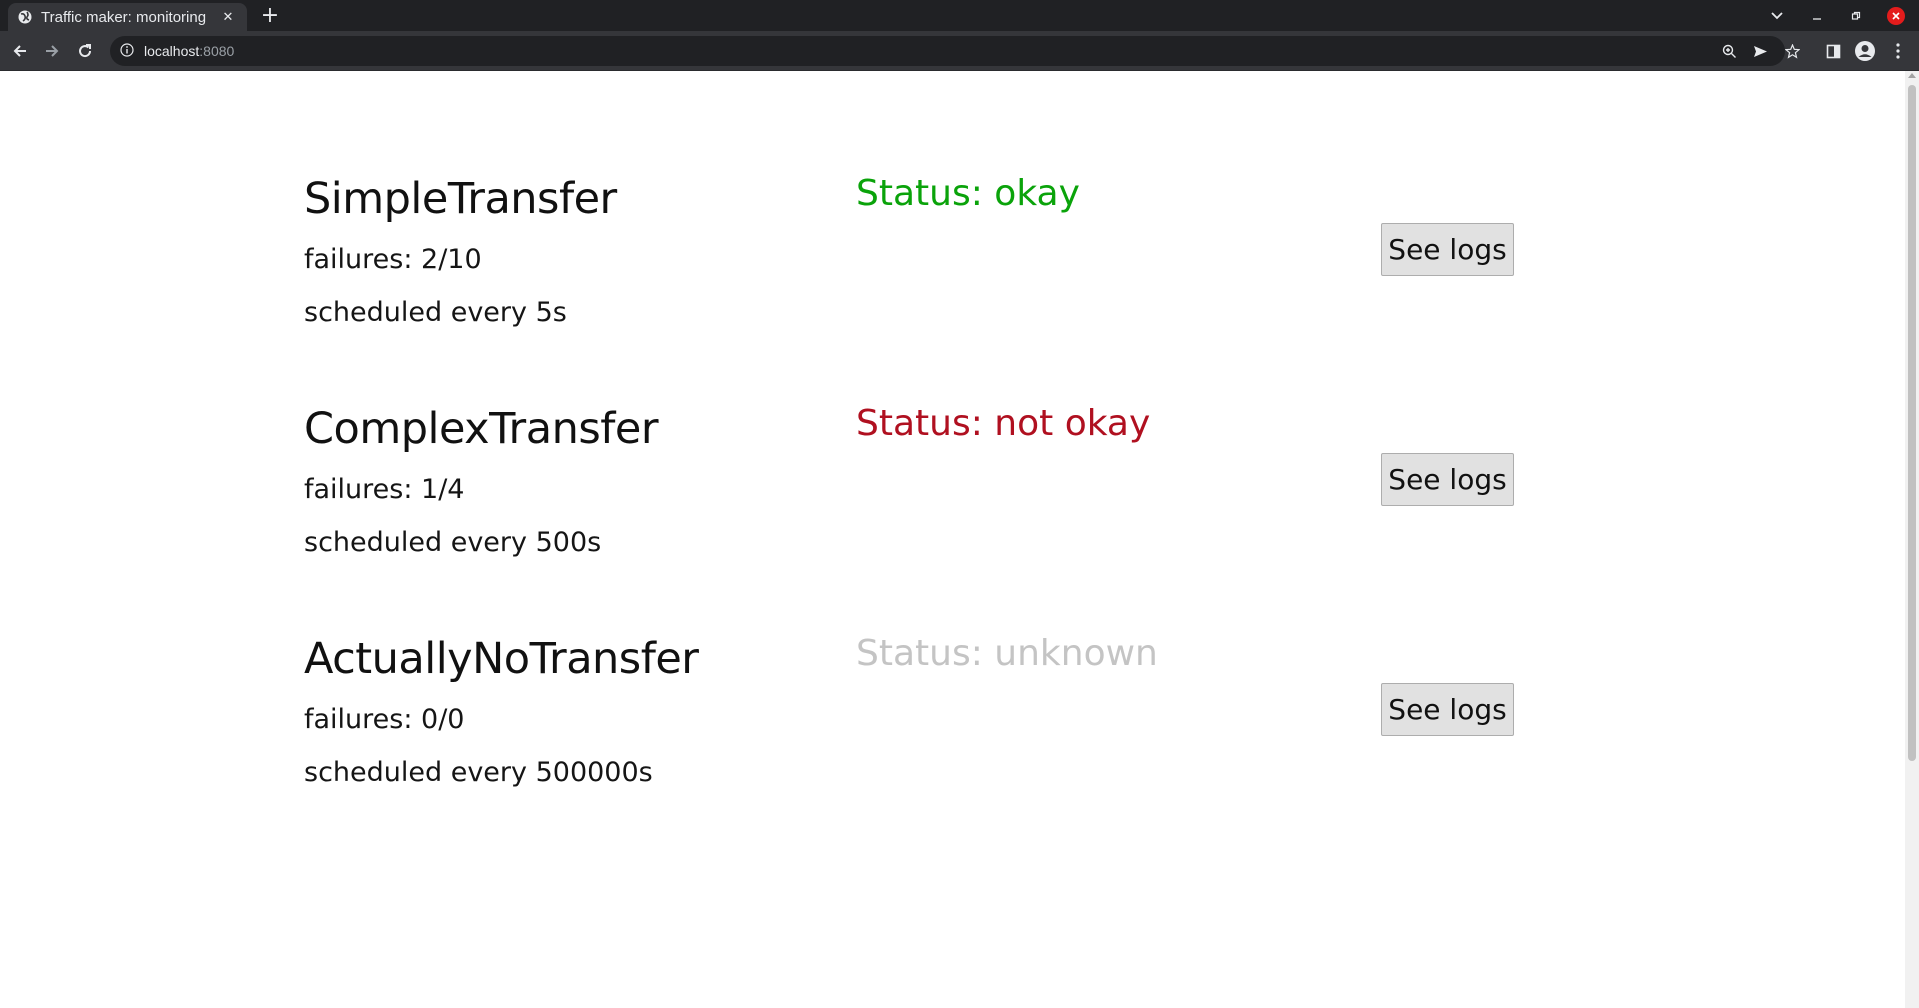 Image resolution: width=1919 pixels, height=1008 pixels. What do you see at coordinates (501, 659) in the screenshot?
I see `job-name: ActuallyNoTransfer` at bounding box center [501, 659].